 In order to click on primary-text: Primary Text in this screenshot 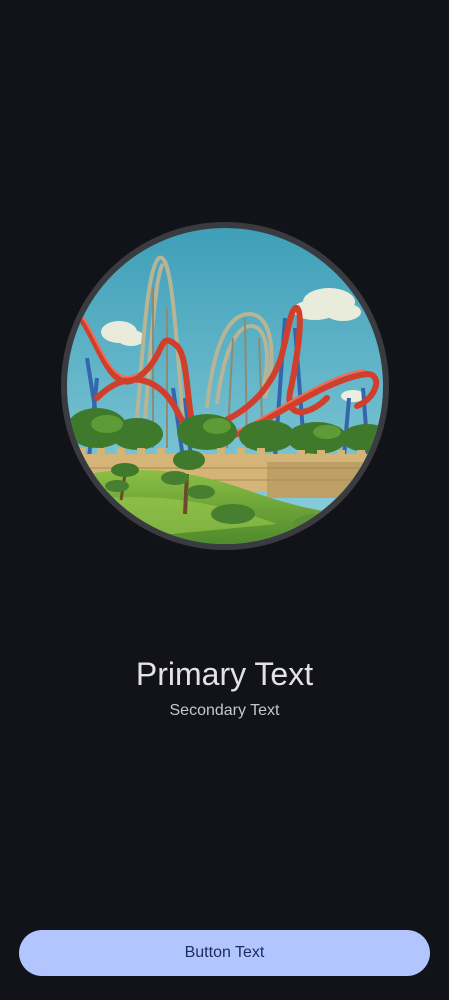, I will do `click(224, 674)`.